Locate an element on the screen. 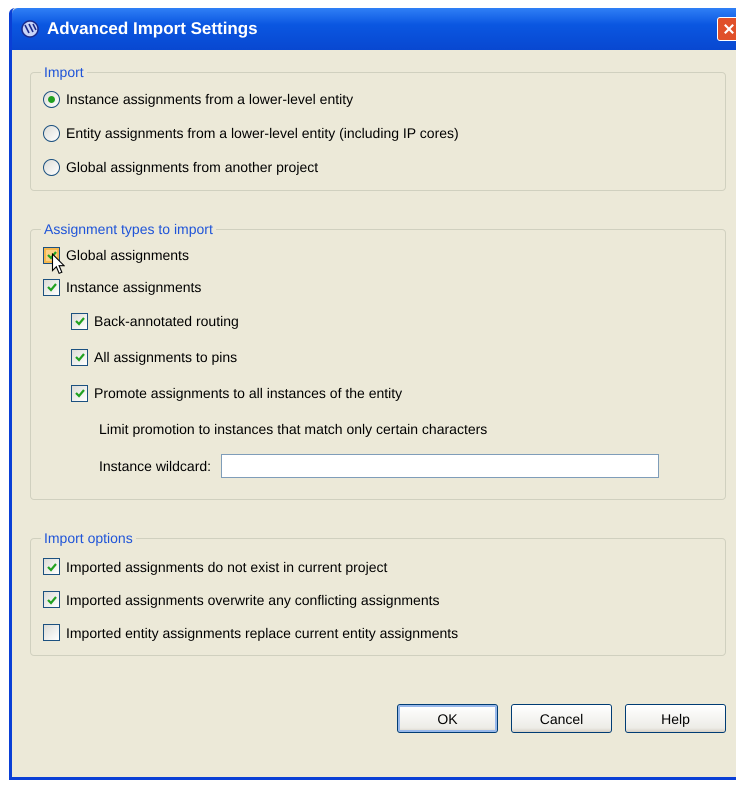 The image size is (736, 785). close-icon is located at coordinates (729, 29).